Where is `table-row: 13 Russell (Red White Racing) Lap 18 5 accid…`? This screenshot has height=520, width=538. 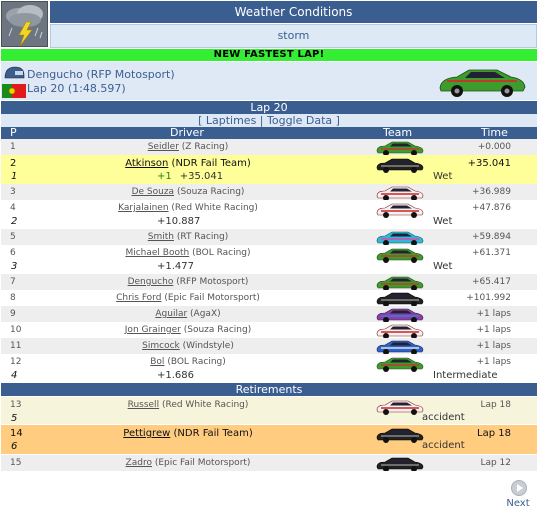
table-row: 13 Russell (Red White Racing) Lap 18 5 accid… is located at coordinates (269, 410).